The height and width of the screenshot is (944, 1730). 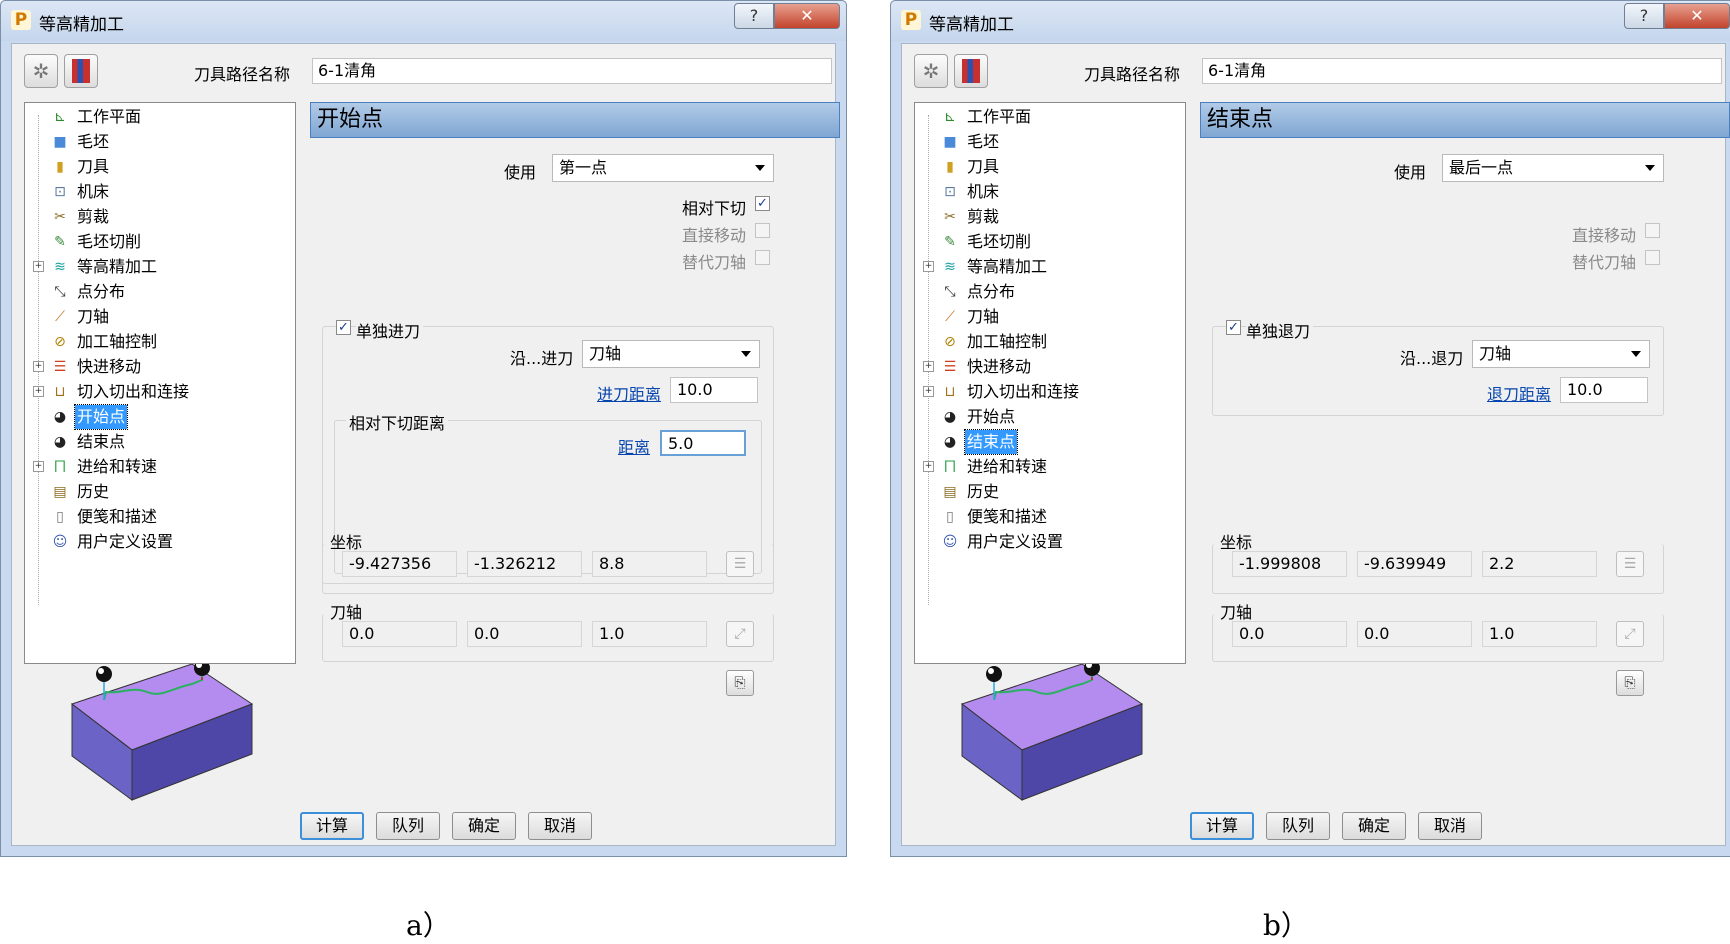 What do you see at coordinates (399, 564) in the screenshot?
I see `coord-x-field: -9.427356` at bounding box center [399, 564].